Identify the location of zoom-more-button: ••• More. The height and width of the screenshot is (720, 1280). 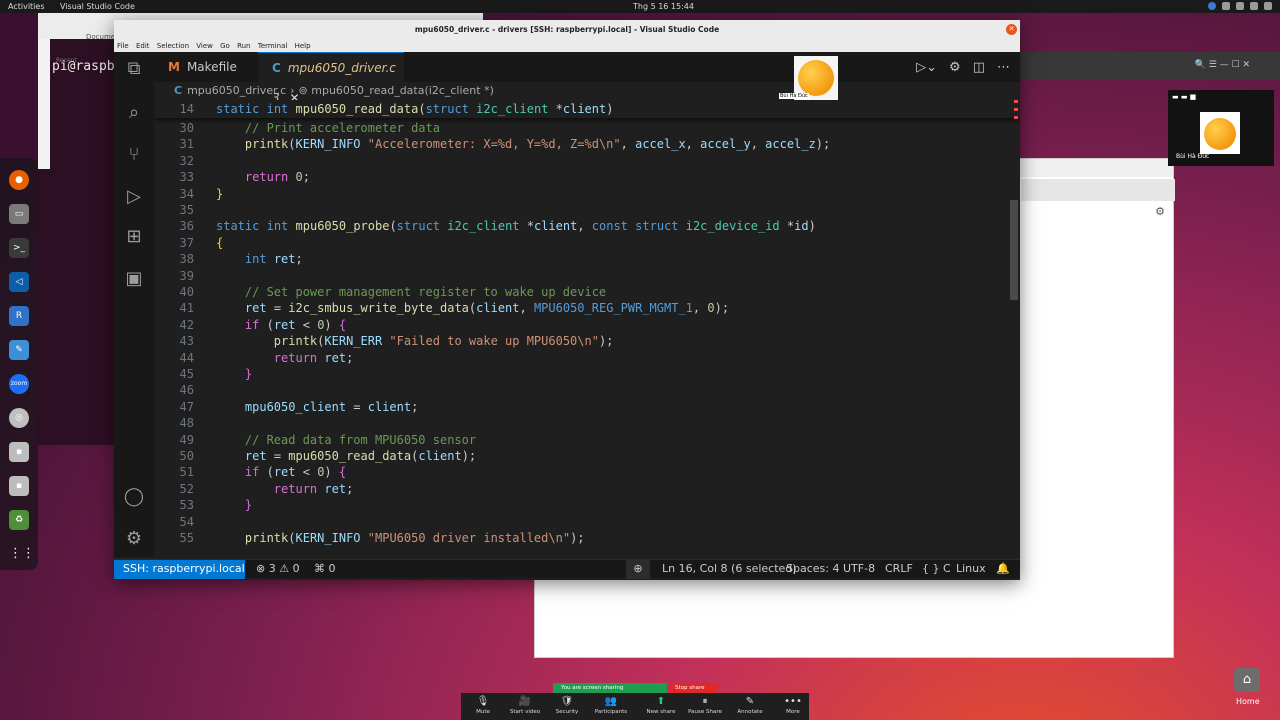
(793, 705).